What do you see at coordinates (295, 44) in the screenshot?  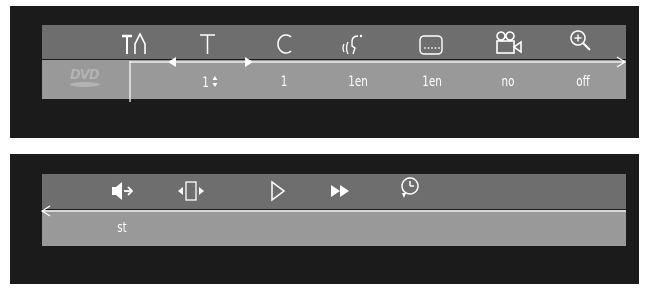 I see `chapter-icon` at bounding box center [295, 44].